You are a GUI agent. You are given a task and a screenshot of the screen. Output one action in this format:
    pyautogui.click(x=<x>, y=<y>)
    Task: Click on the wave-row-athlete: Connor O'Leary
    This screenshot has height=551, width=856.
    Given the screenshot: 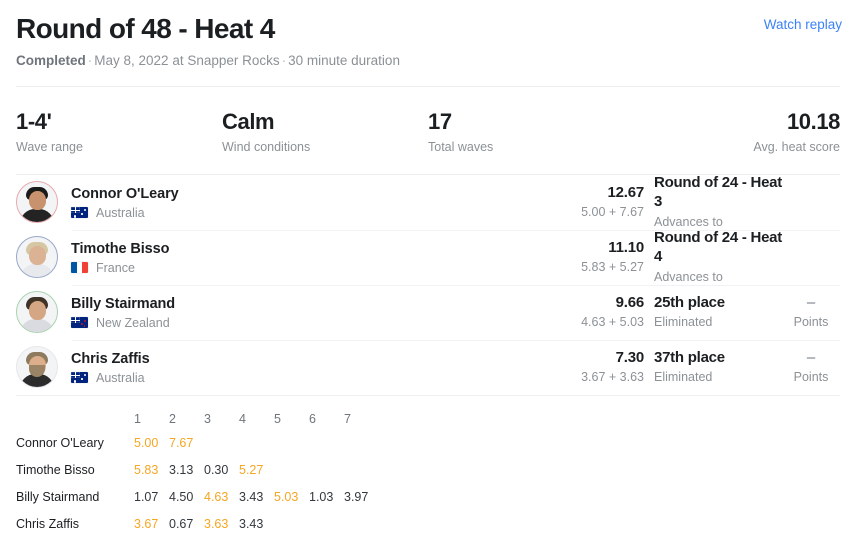 What is the action you would take?
    pyautogui.click(x=60, y=443)
    